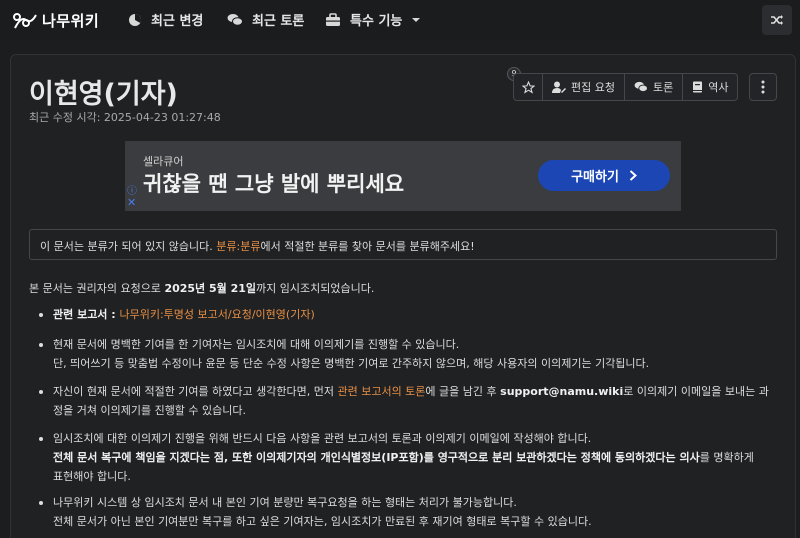 This screenshot has height=538, width=800. I want to click on ad-brand: 셀라큐어, so click(163, 161).